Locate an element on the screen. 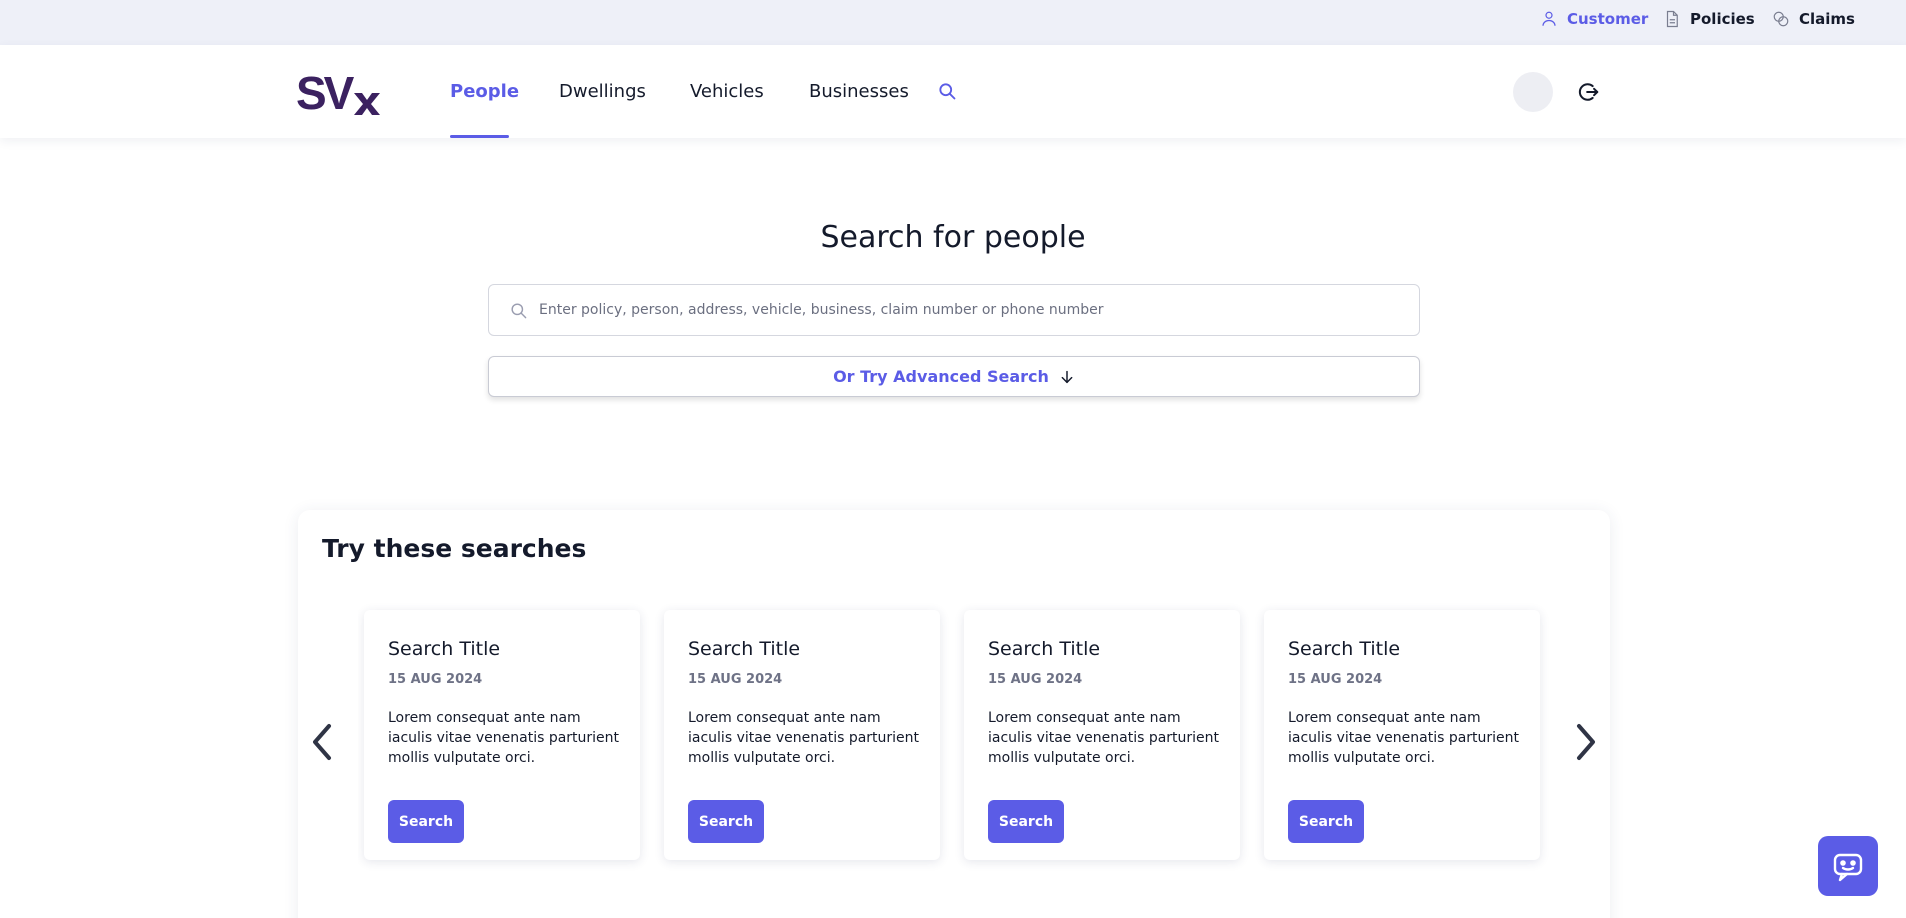  svg-text: SV is located at coordinates (325, 92).